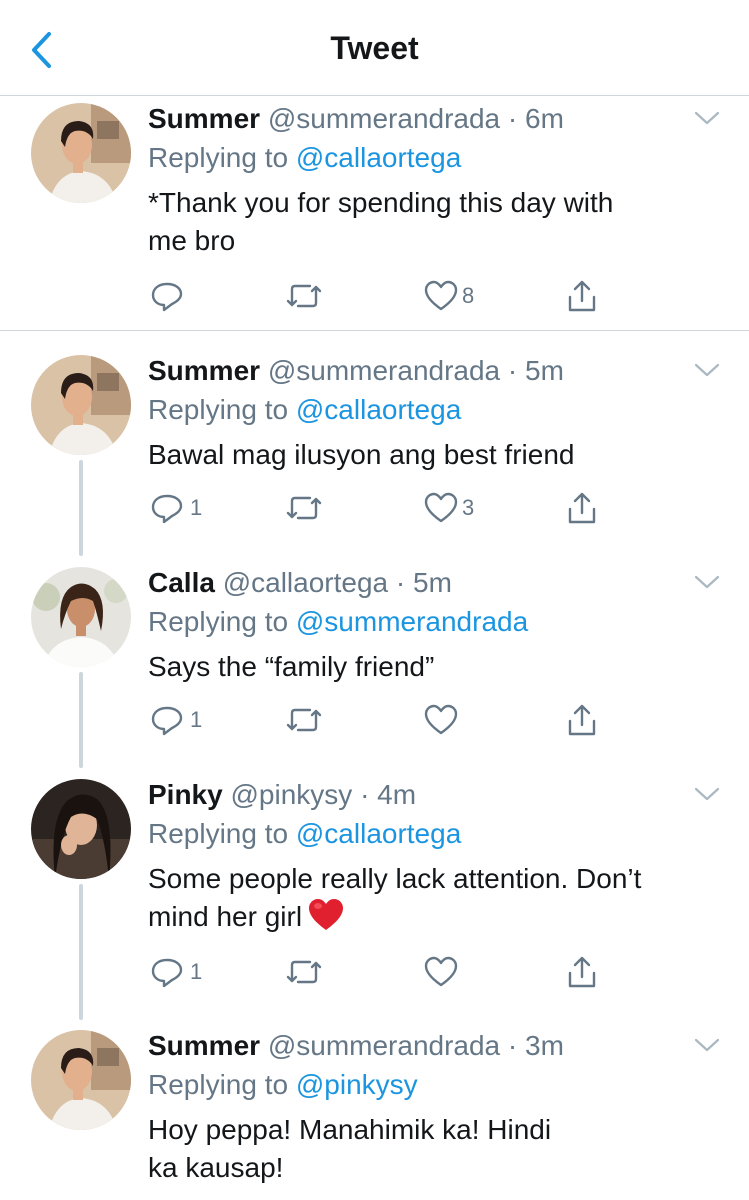 The width and height of the screenshot is (749, 1200). What do you see at coordinates (185, 794) in the screenshot?
I see `display-name: Pinky` at bounding box center [185, 794].